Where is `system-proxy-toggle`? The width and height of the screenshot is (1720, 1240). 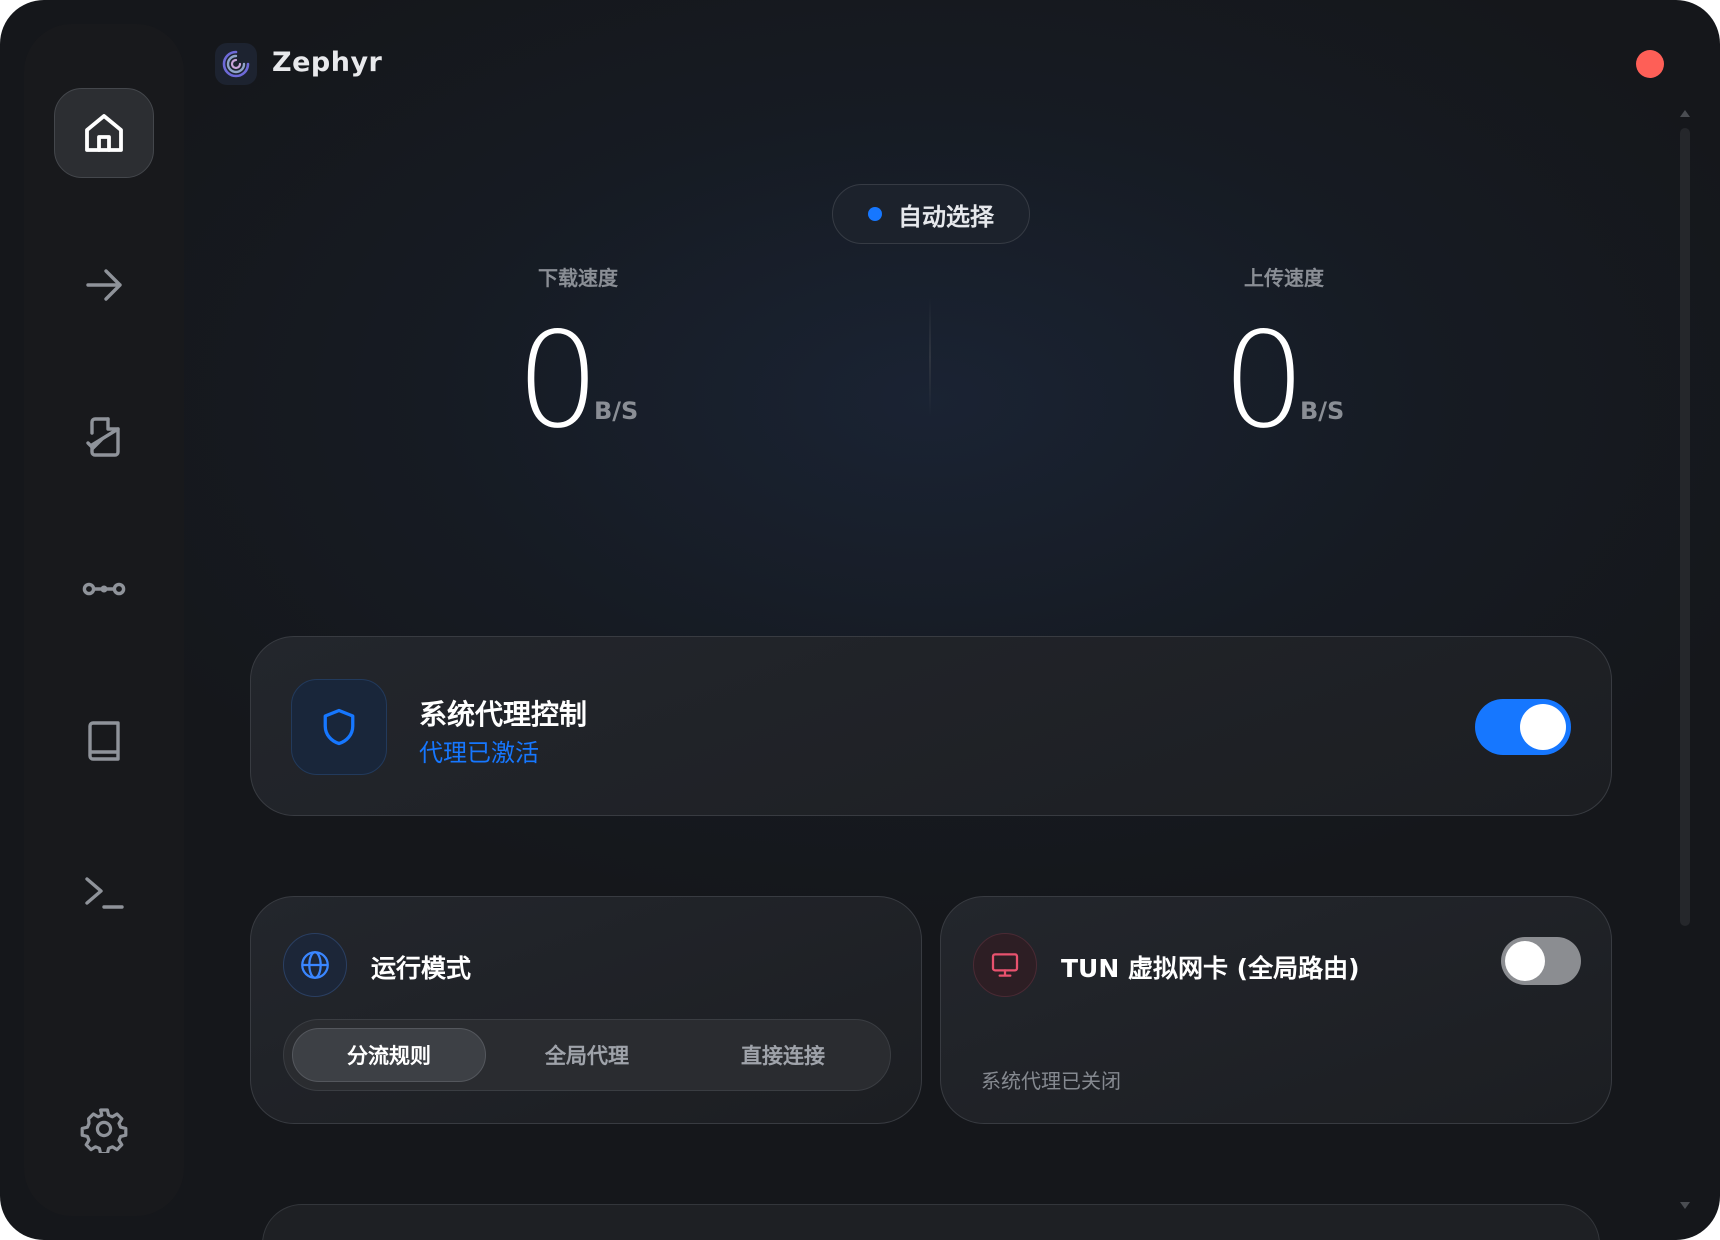 system-proxy-toggle is located at coordinates (1523, 727).